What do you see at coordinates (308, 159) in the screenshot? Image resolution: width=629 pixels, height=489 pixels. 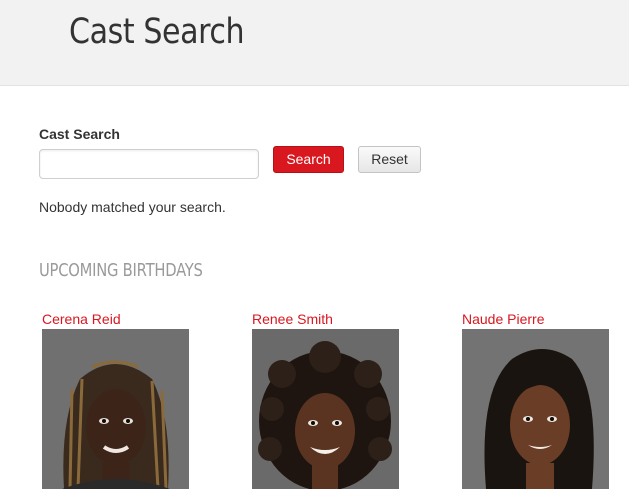 I see `search-button: Search` at bounding box center [308, 159].